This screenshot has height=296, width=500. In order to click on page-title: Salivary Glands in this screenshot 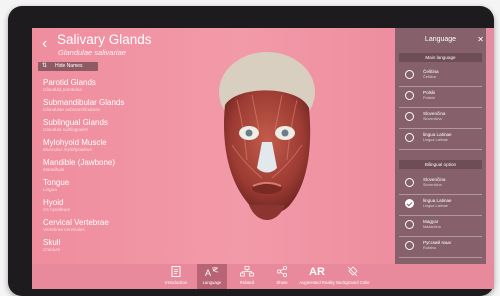, I will do `click(104, 39)`.